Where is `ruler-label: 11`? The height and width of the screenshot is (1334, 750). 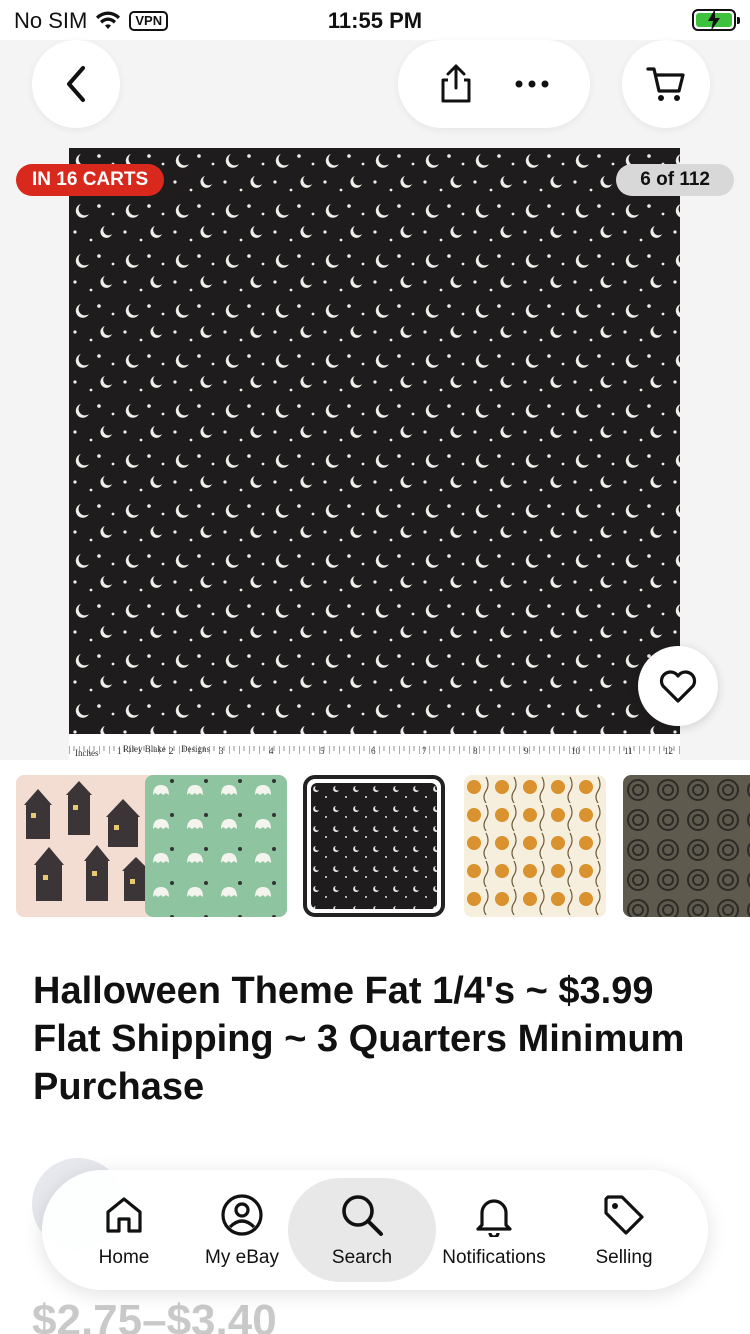 ruler-label: 11 is located at coordinates (628, 751).